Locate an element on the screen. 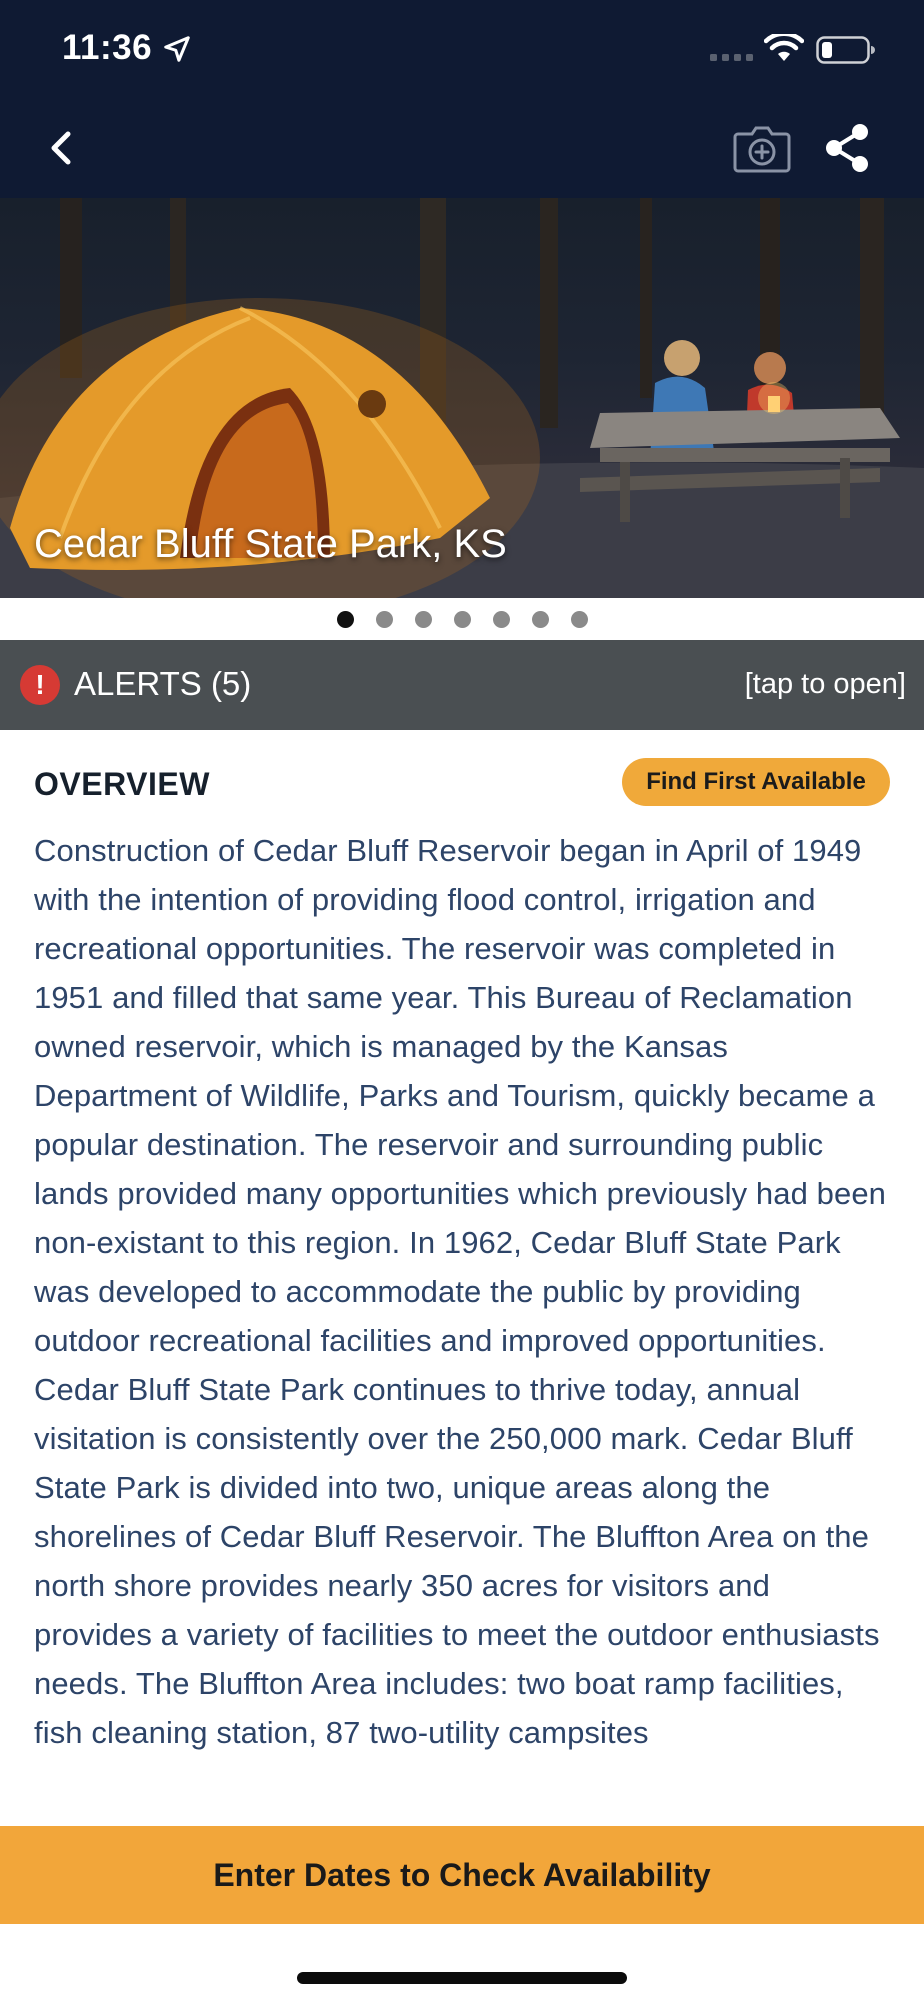 The image size is (924, 2000). camera-plus-icon is located at coordinates (762, 148).